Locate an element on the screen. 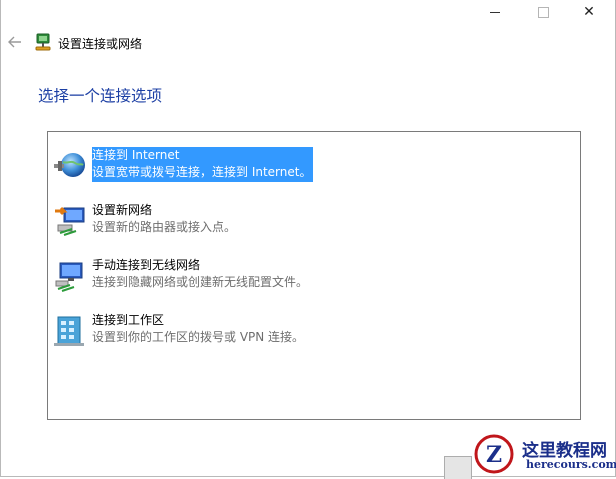 Image resolution: width=616 pixels, height=479 pixels. workplace-icon is located at coordinates (70, 331).